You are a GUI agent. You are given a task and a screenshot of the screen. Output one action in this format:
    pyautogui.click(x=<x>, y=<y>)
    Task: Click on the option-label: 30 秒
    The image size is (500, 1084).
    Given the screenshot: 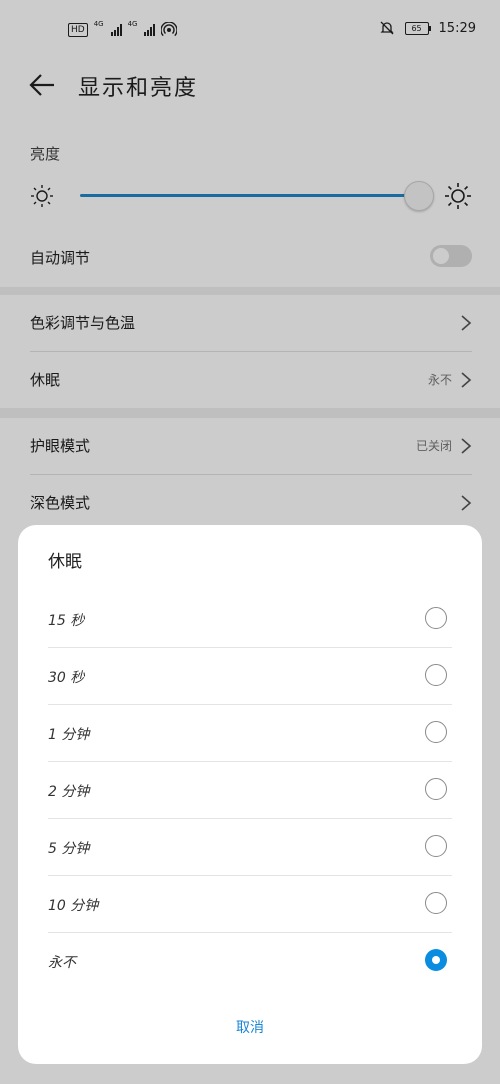 What is the action you would take?
    pyautogui.click(x=66, y=678)
    